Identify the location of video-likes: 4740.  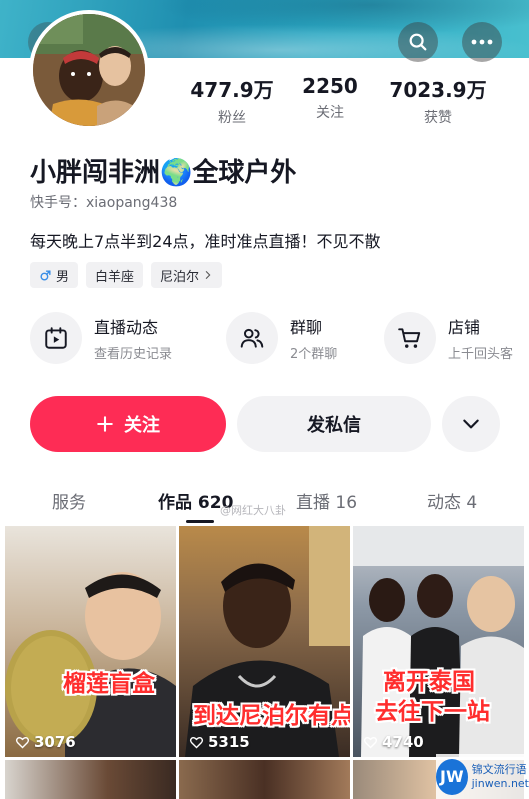
(393, 742).